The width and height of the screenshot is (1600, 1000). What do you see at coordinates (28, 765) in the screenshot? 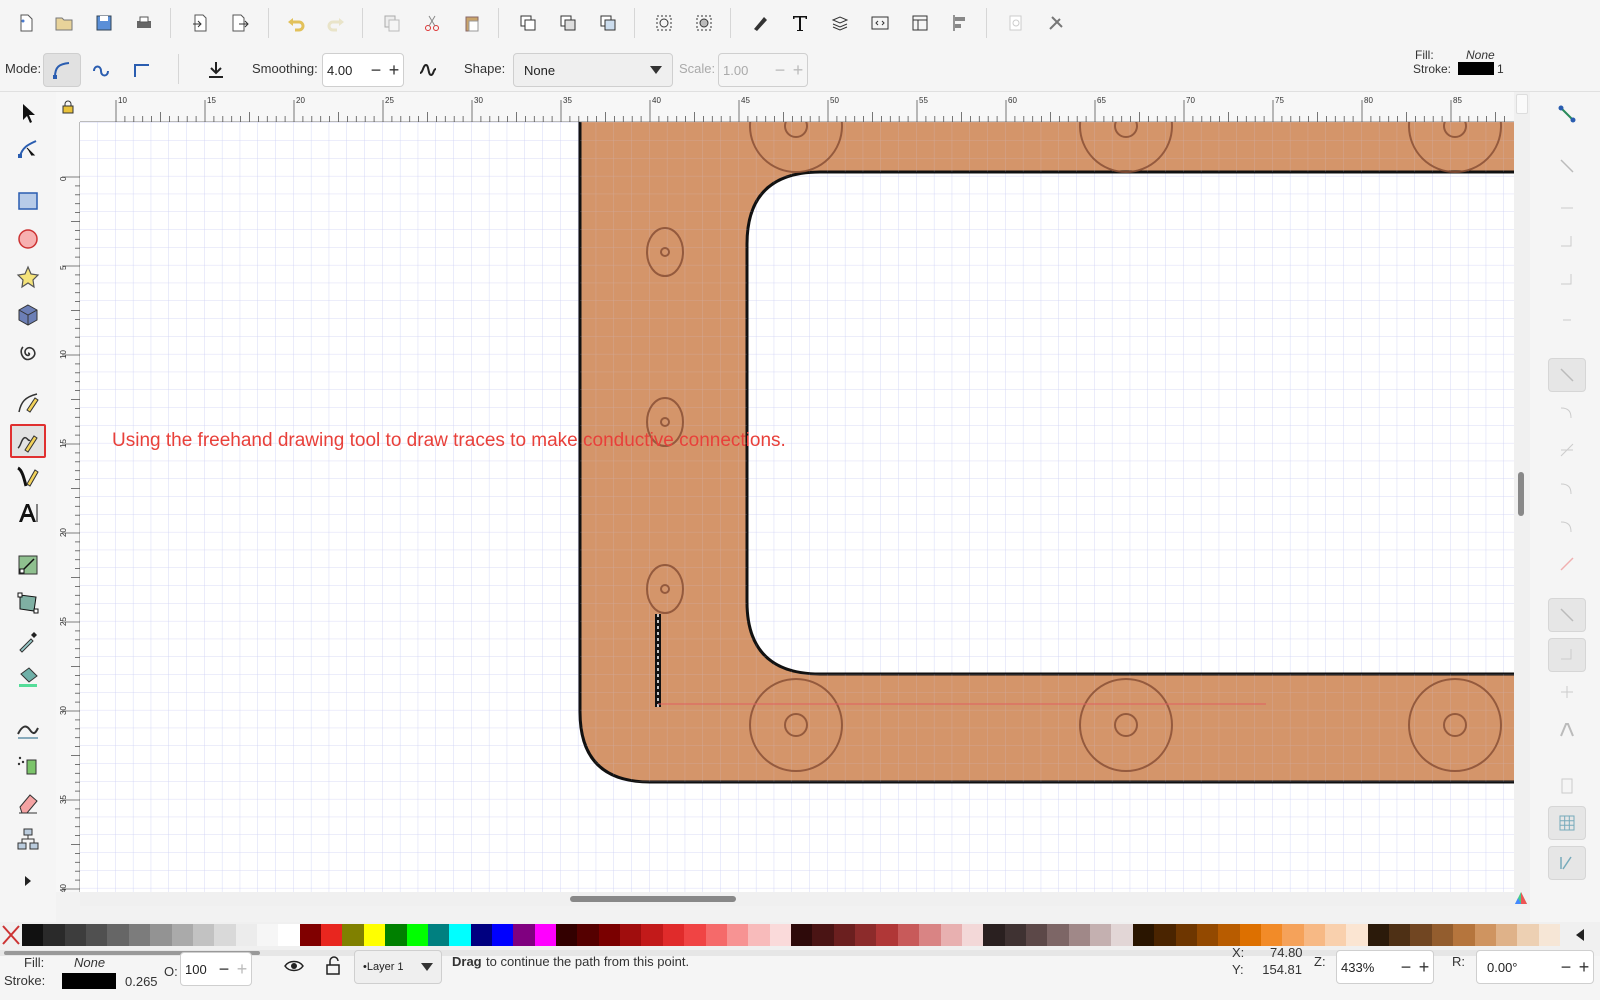
I see `spray-tool` at bounding box center [28, 765].